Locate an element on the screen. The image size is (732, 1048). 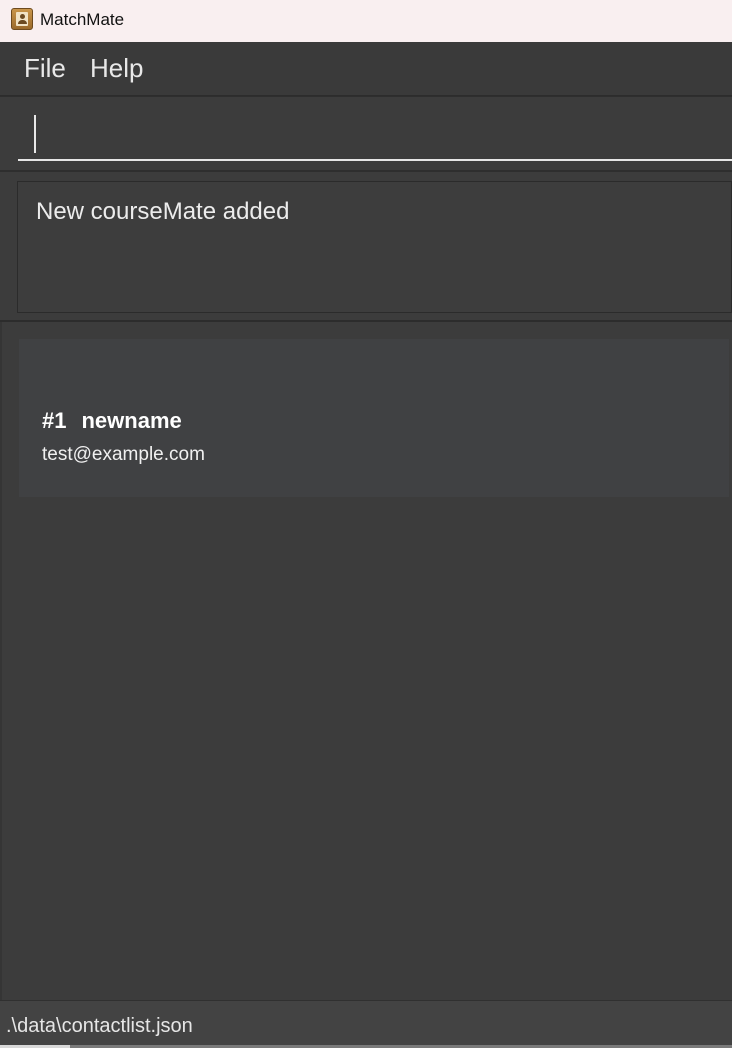
address-book-icon is located at coordinates (22, 19).